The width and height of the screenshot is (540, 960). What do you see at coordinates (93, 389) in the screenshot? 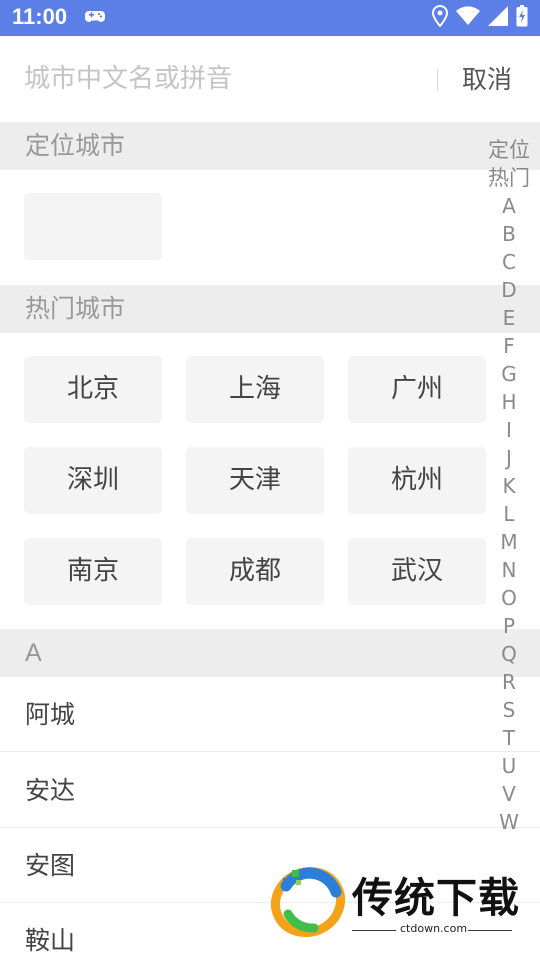
I see `hot-city-button: 北京` at bounding box center [93, 389].